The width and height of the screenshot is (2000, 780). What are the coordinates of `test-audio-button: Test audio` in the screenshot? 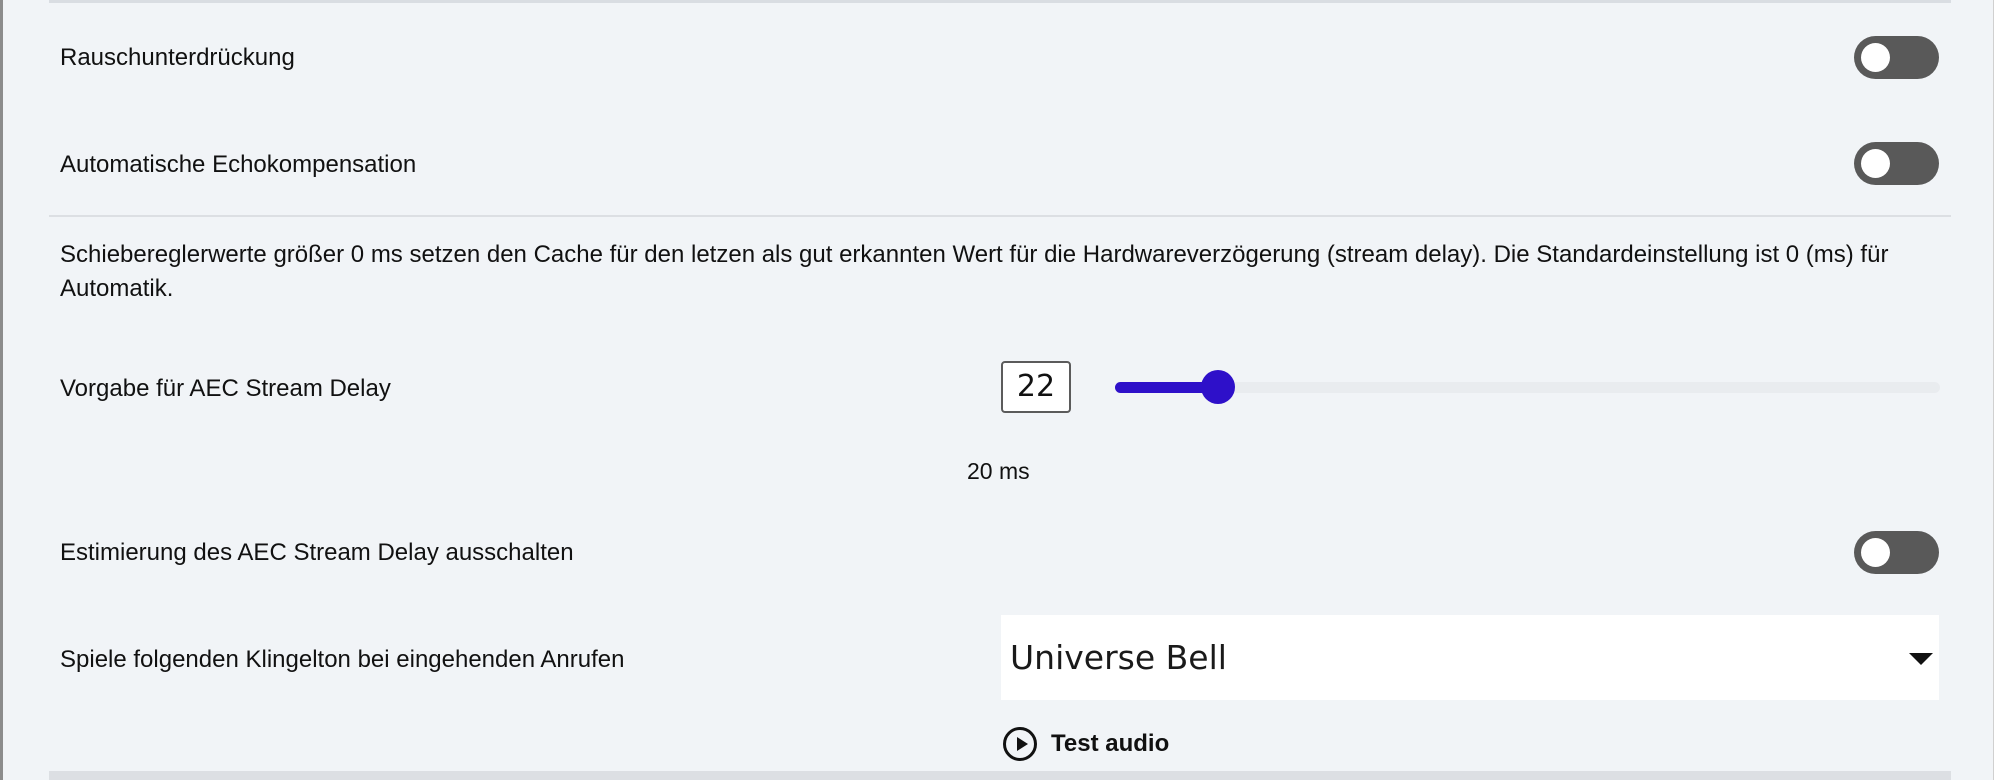 It's located at (1086, 744).